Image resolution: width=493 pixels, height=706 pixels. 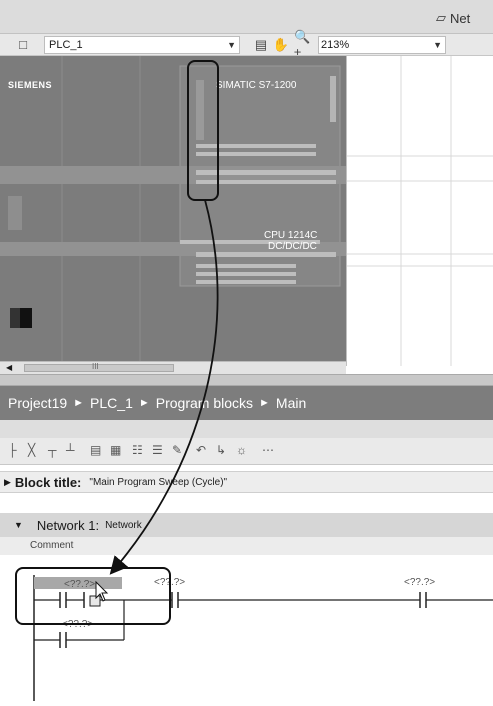 What do you see at coordinates (256, 85) in the screenshot?
I see `model-label: SIMATIC S7-1200` at bounding box center [256, 85].